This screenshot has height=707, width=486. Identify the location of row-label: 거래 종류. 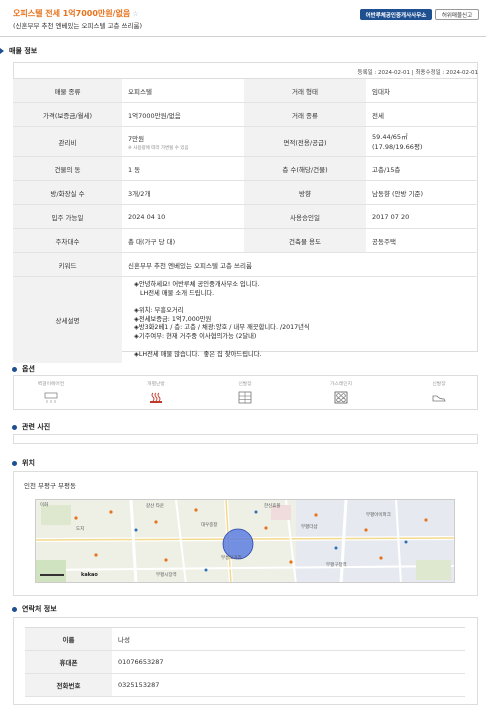
(305, 114).